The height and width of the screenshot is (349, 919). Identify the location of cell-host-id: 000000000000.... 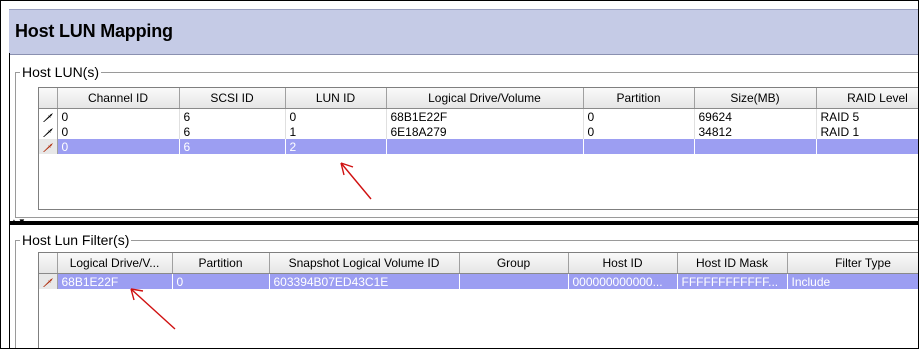
(623, 281).